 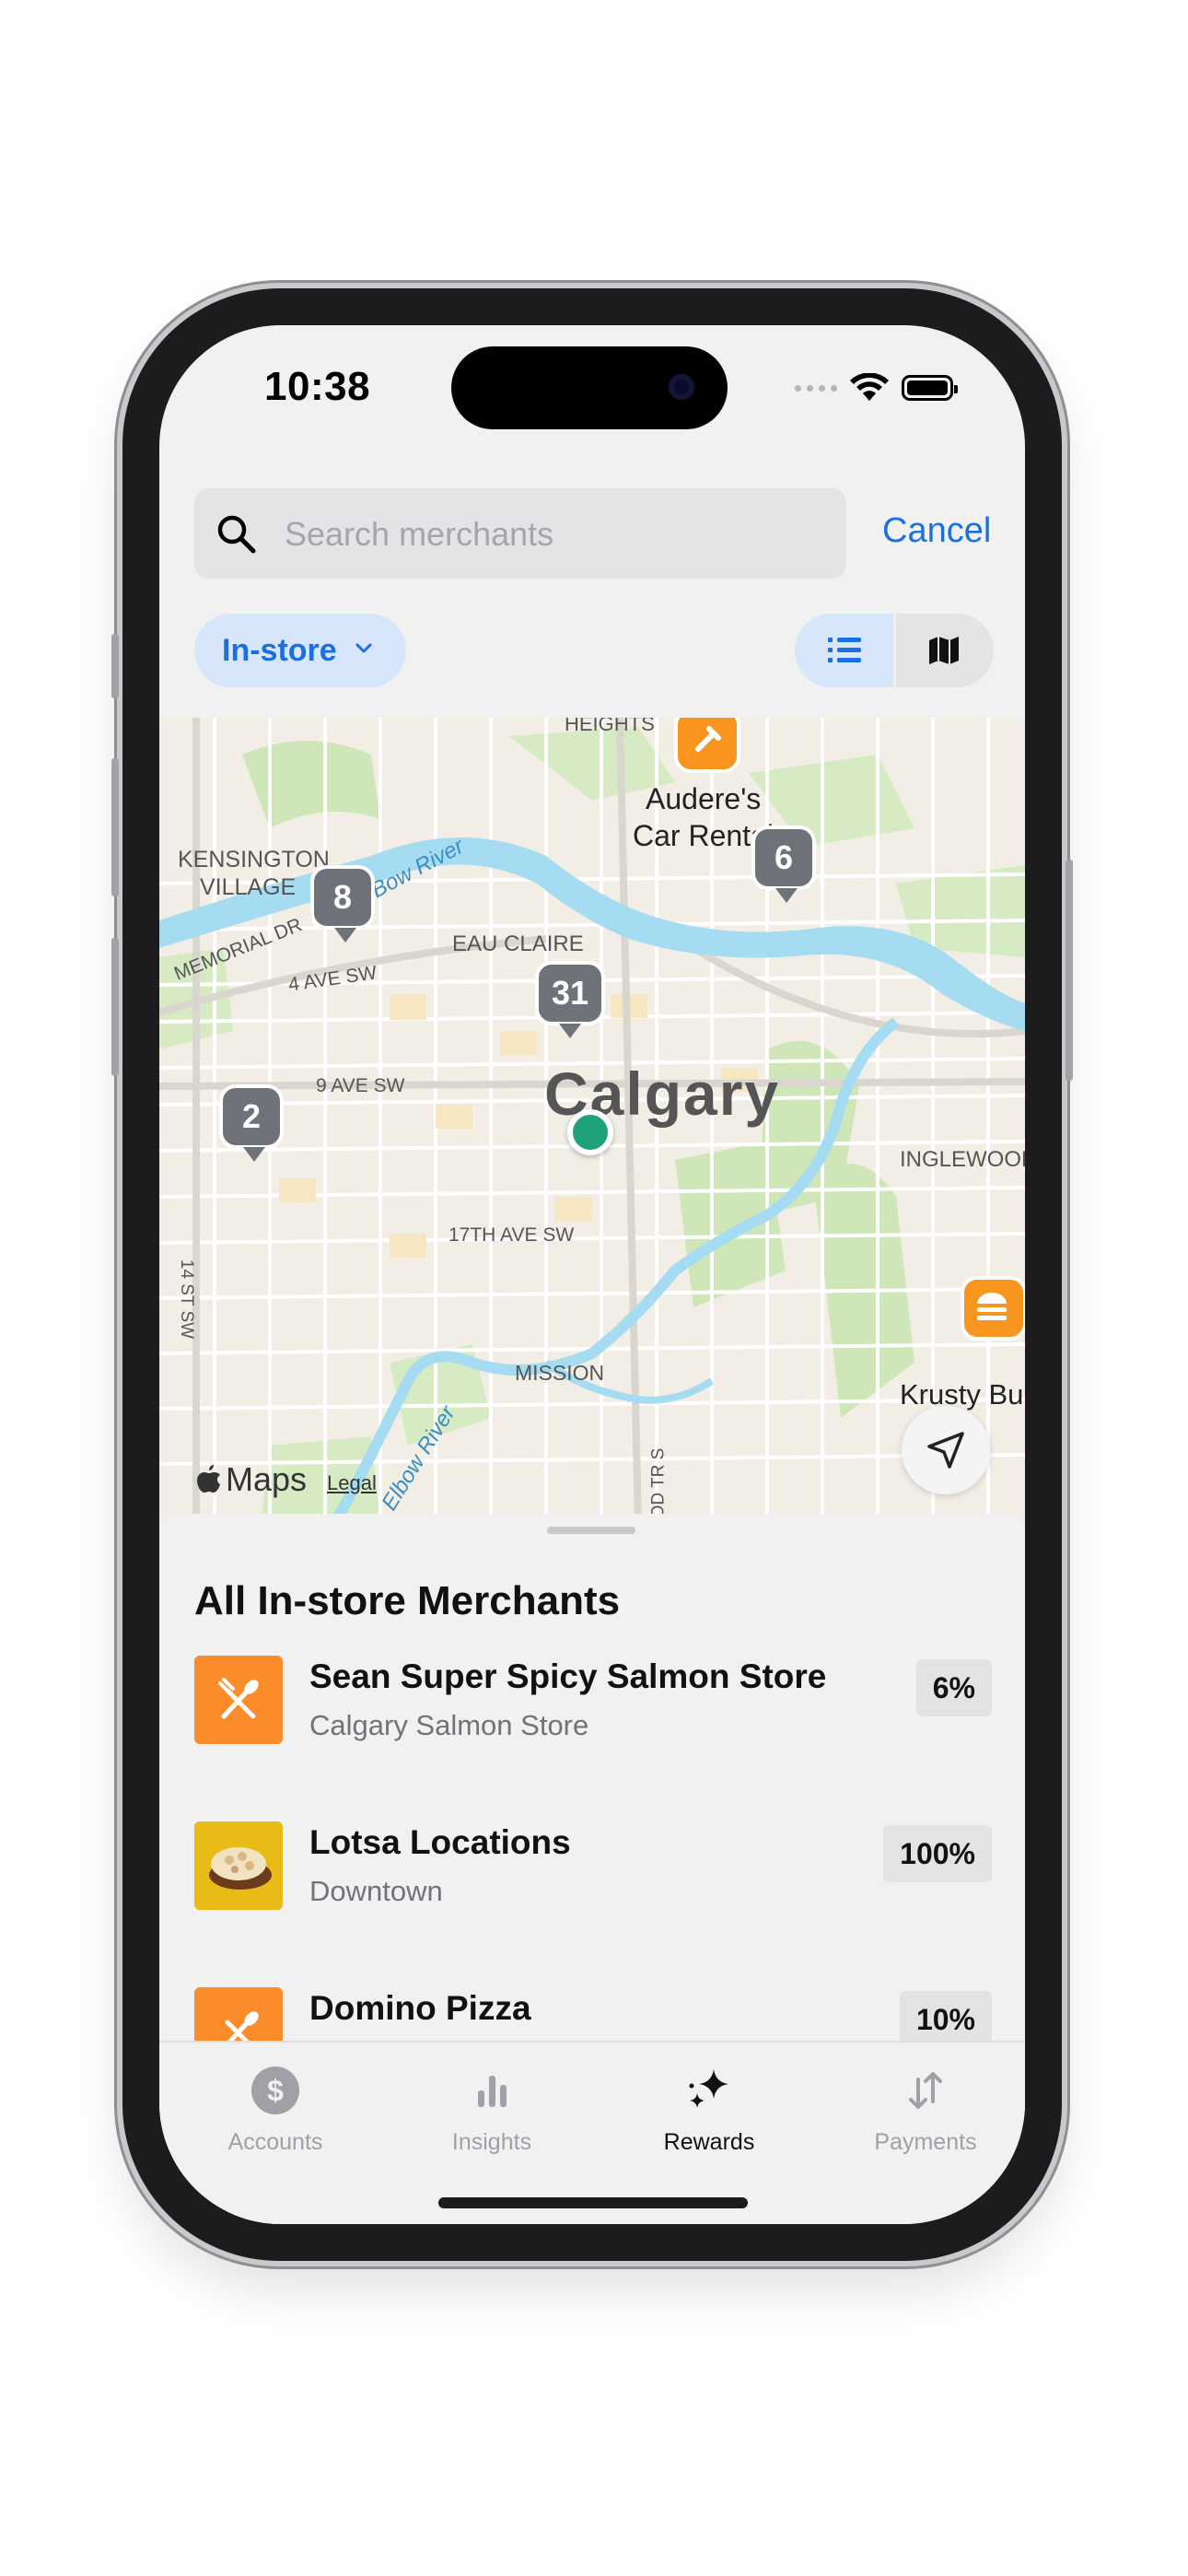 I want to click on tab-label: Rewards, so click(x=709, y=2142).